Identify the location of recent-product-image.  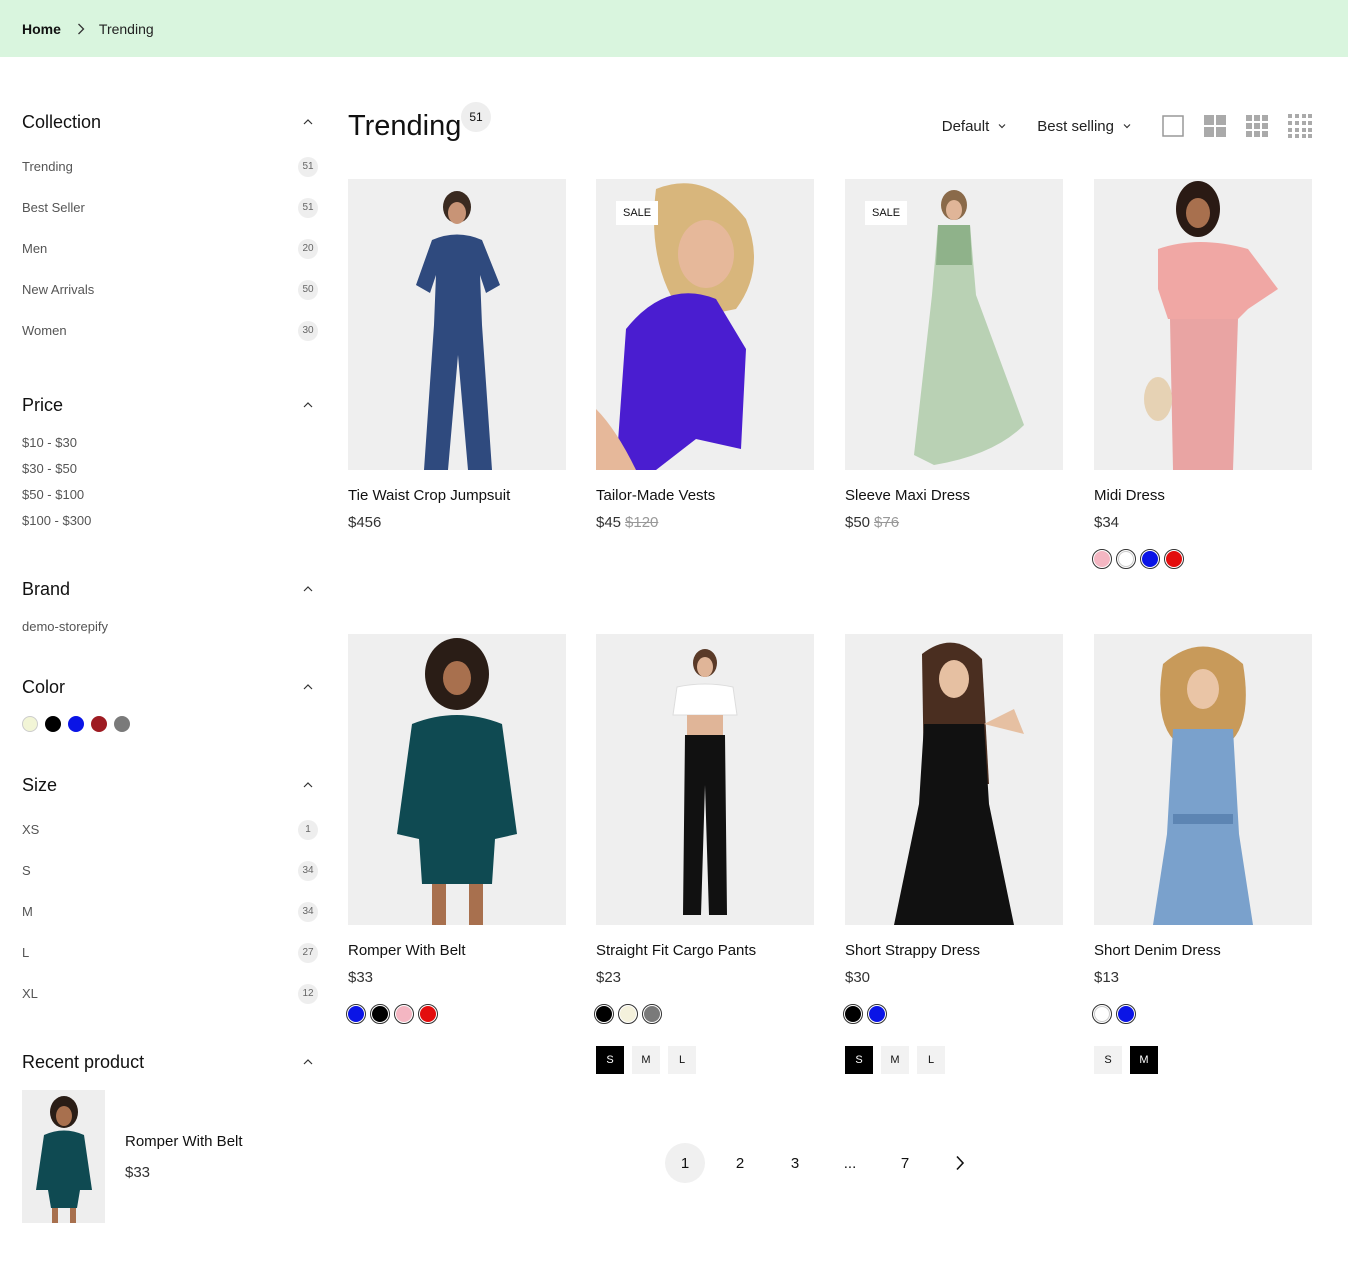
(63, 1156).